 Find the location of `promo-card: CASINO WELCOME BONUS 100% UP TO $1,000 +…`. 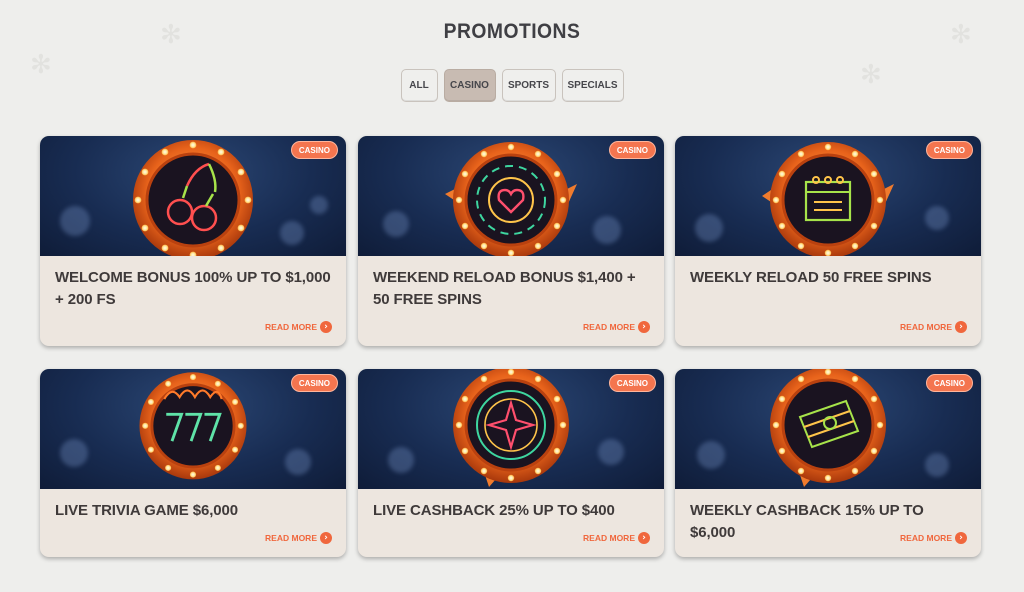

promo-card: CASINO WELCOME BONUS 100% UP TO $1,000 +… is located at coordinates (193, 241).